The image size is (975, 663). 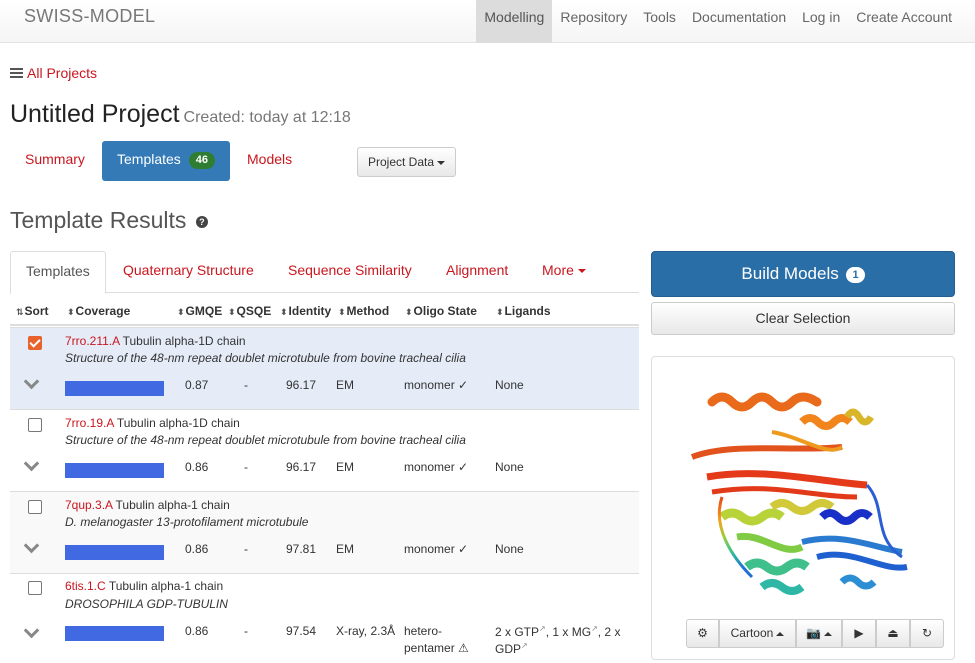 What do you see at coordinates (523, 311) in the screenshot?
I see `th-ligands: ⬍Ligands` at bounding box center [523, 311].